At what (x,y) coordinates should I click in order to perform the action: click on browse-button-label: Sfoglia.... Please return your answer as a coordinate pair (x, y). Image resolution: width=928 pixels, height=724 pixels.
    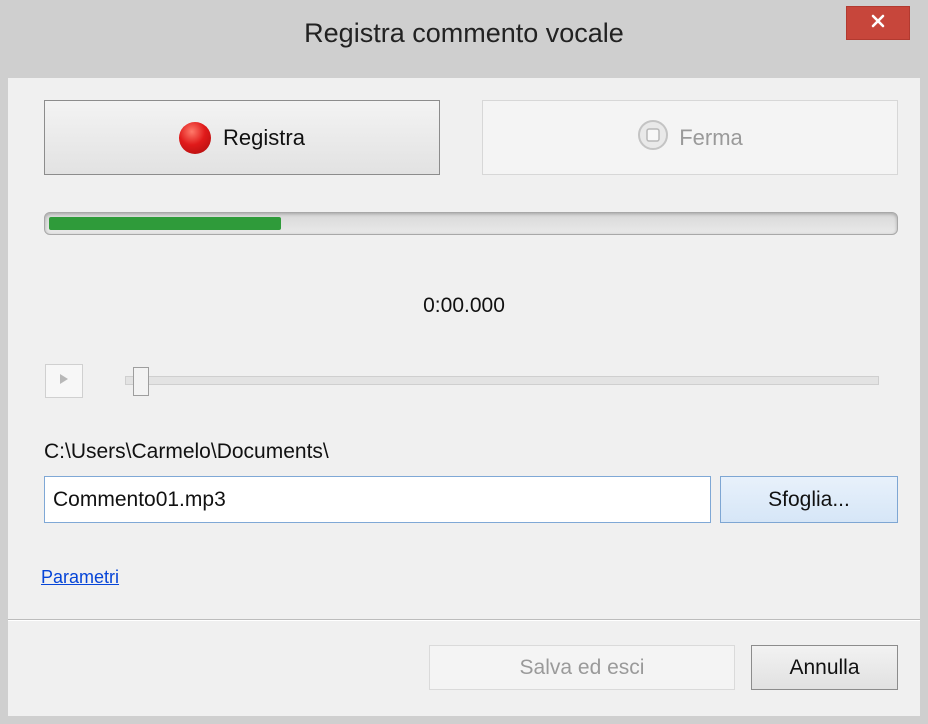
    Looking at the image, I should click on (809, 499).